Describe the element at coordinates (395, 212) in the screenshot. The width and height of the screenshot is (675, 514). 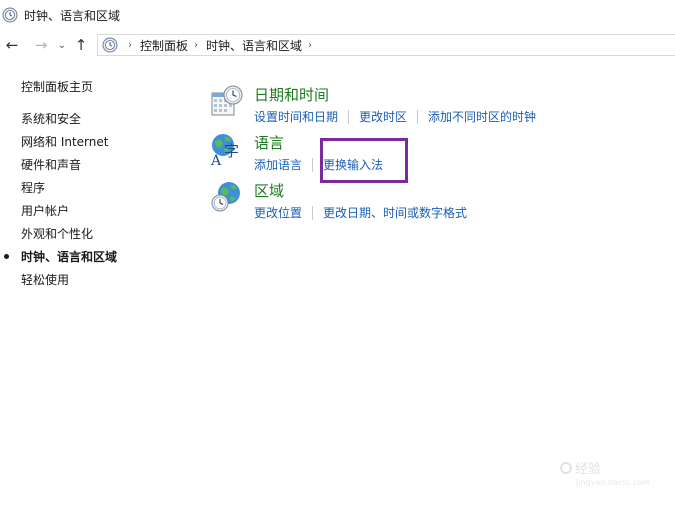
I see `link-change-formats: 更改日期、时间或数字格式` at that location.